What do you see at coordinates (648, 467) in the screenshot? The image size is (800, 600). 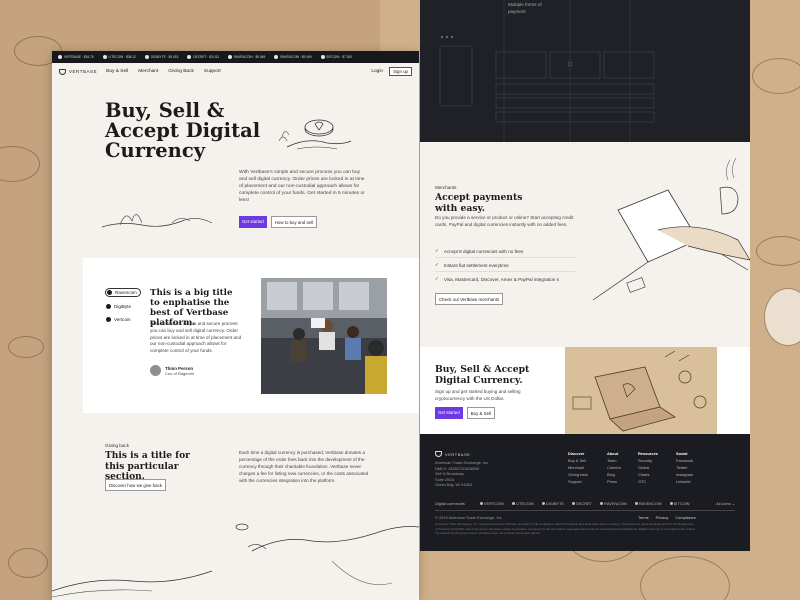 I see `footer-link: Global` at bounding box center [648, 467].